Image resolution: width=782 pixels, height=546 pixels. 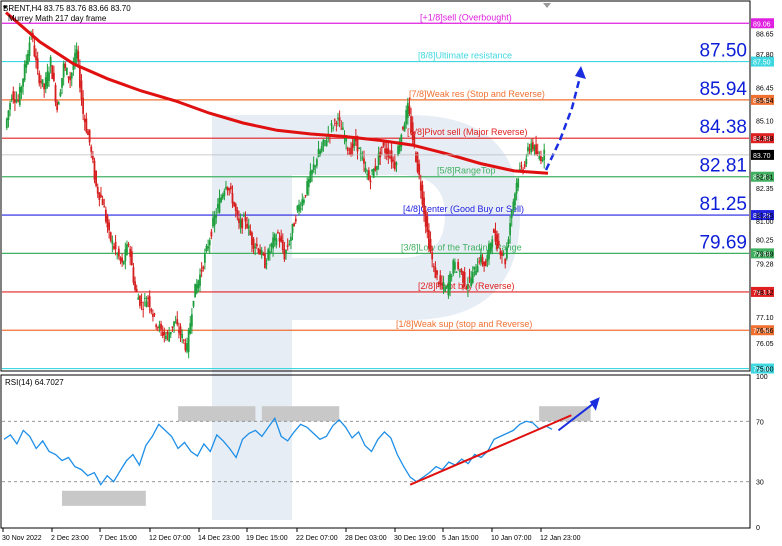 What do you see at coordinates (118, 538) in the screenshot?
I see `time-axis-tick: 7 Dec 15:00` at bounding box center [118, 538].